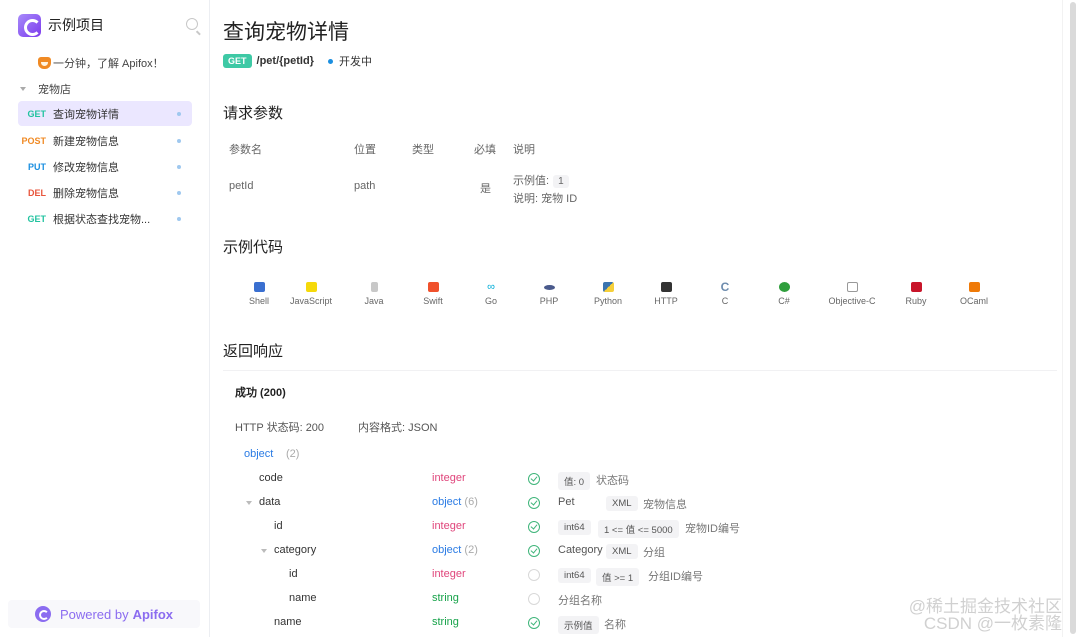  Describe the element at coordinates (973, 301) in the screenshot. I see `tab-label: OCaml` at that location.